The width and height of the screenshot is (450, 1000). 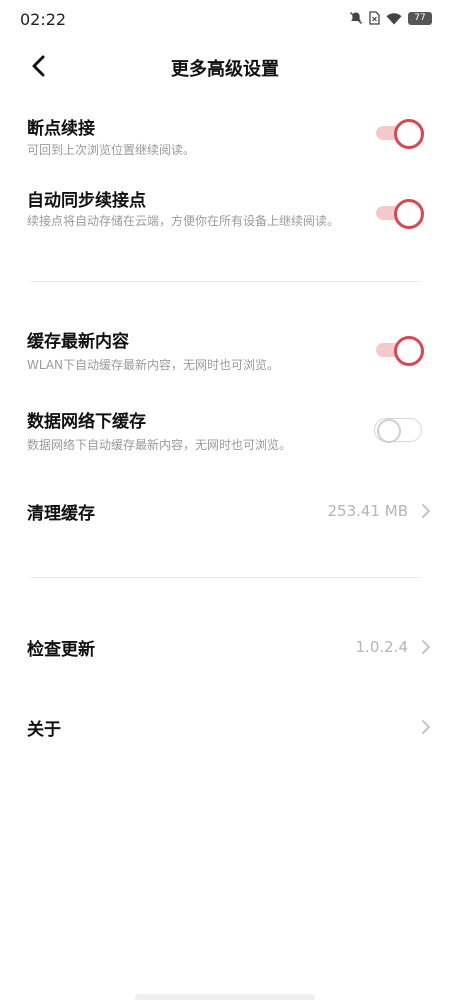 I want to click on clear-cache-label: 清理缓存, so click(x=61, y=514).